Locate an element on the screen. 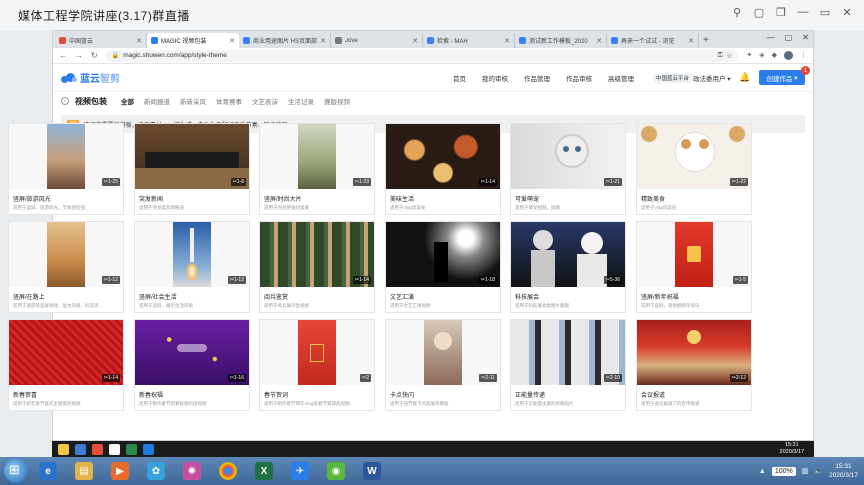 The height and width of the screenshot is (485, 864). clock: 15:31 2020/3/17 is located at coordinates (843, 471).